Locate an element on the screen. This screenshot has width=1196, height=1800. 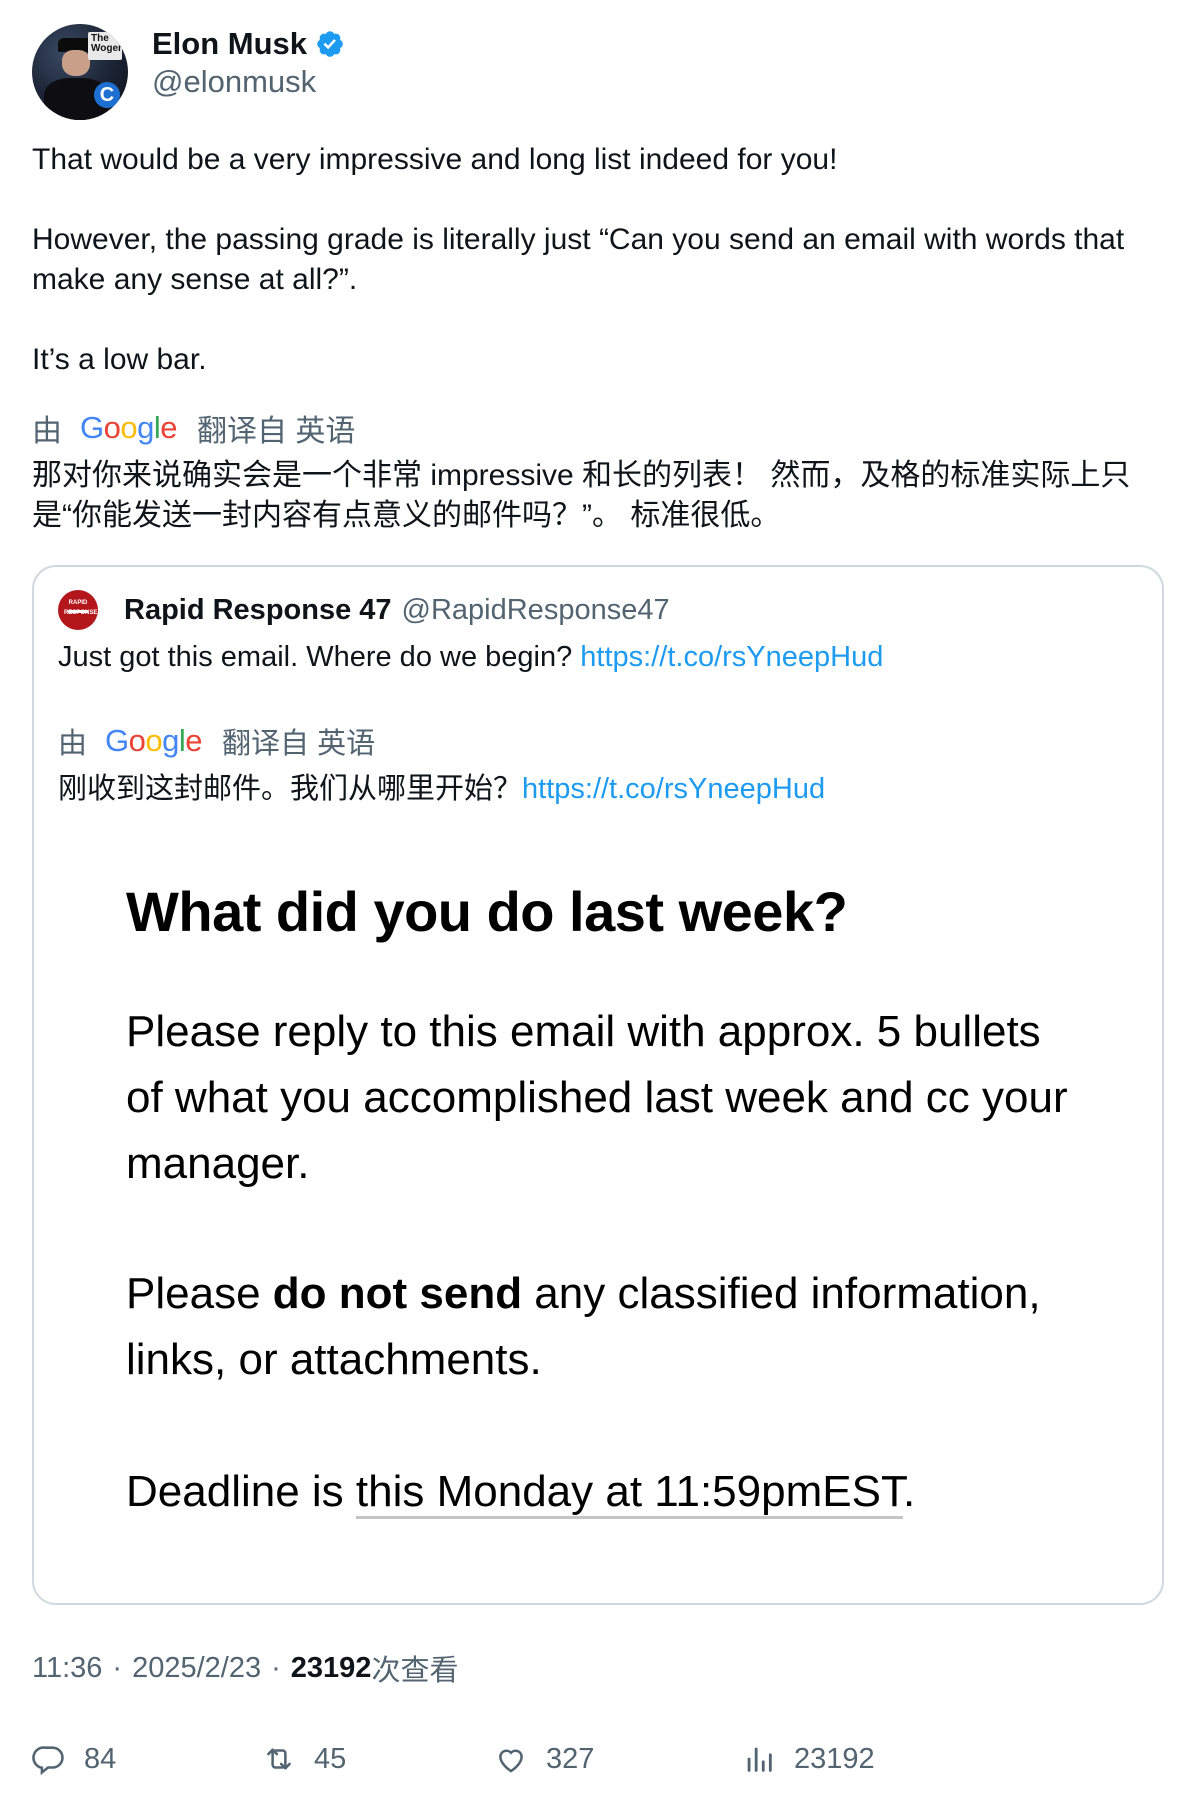
repost-count: 45 is located at coordinates (330, 1758).